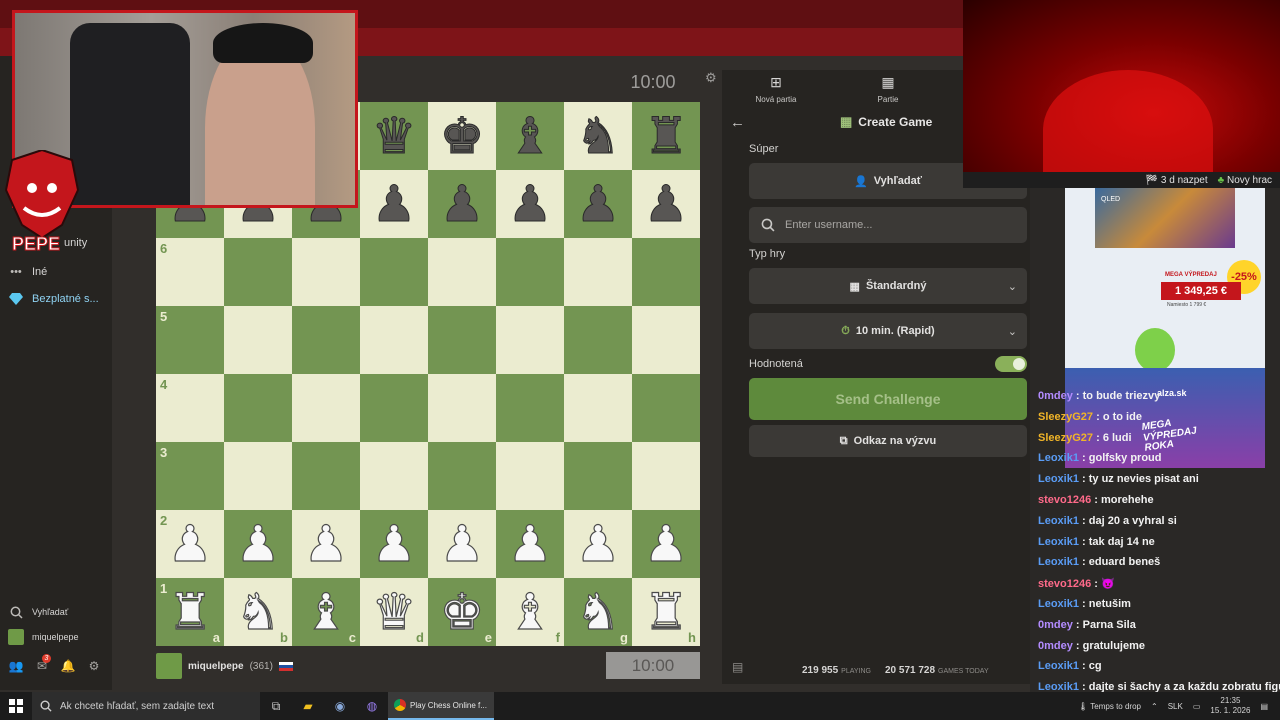  Describe the element at coordinates (1065, 417) in the screenshot. I see `chat-username: SleezyG27` at that location.